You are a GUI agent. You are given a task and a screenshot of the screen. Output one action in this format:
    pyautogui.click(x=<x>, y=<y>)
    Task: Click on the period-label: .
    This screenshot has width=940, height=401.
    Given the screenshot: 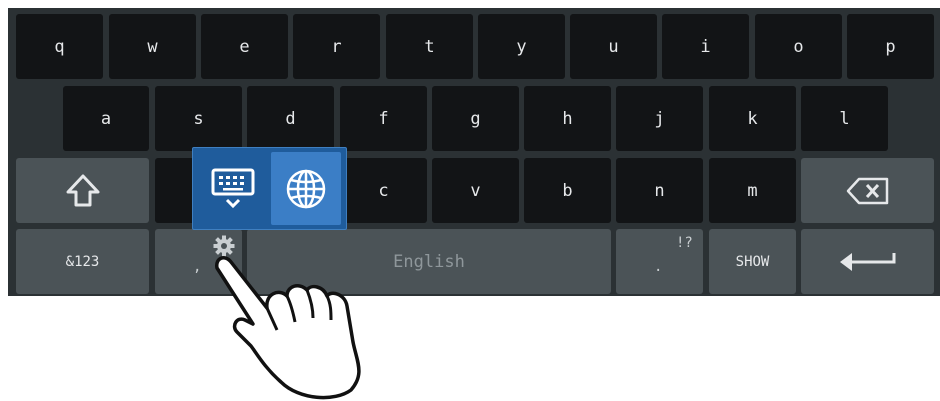 What is the action you would take?
    pyautogui.click(x=658, y=267)
    